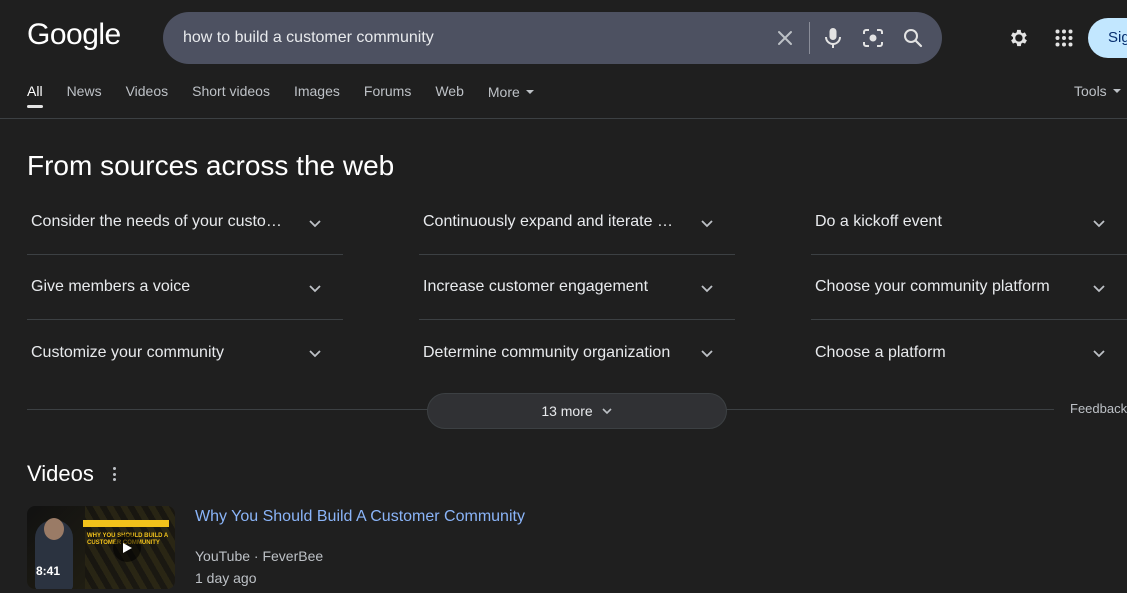 Image resolution: width=1127 pixels, height=593 pixels. What do you see at coordinates (147, 92) in the screenshot?
I see `tab-videos: Videos` at bounding box center [147, 92].